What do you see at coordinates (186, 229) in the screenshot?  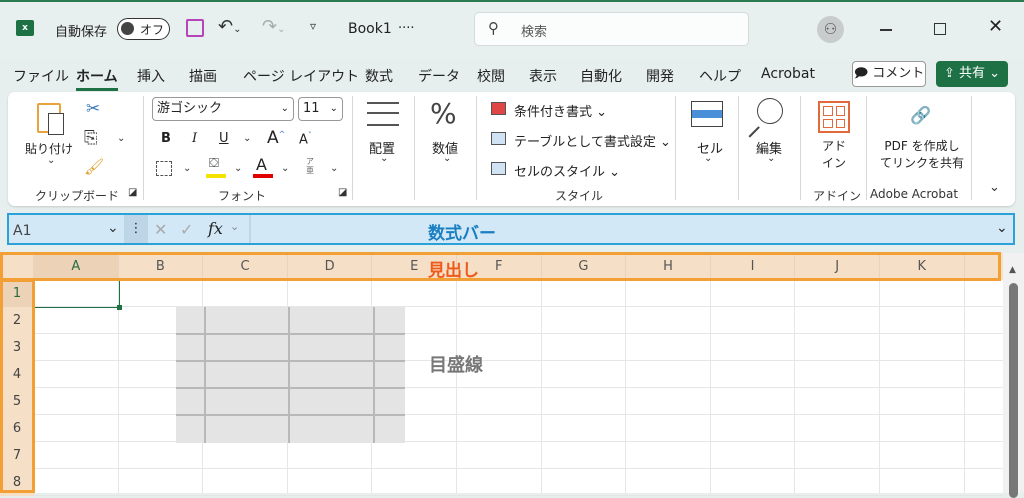 I see `enter-icon: ✓` at bounding box center [186, 229].